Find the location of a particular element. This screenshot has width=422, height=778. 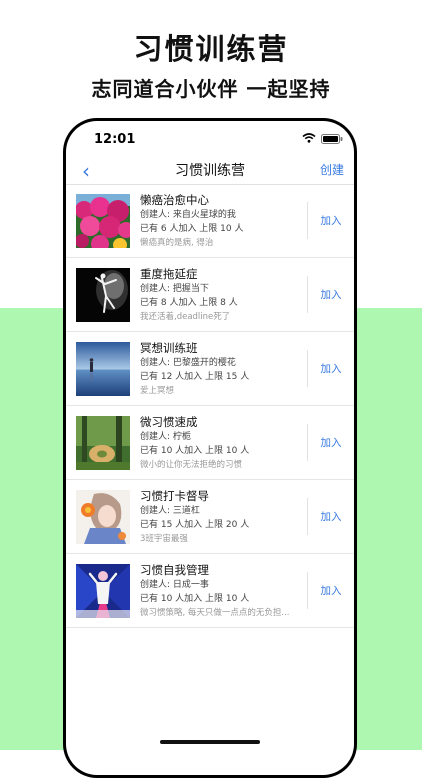

group-creator: 创建人: 巴黎盛开的樱花 is located at coordinates (188, 363).